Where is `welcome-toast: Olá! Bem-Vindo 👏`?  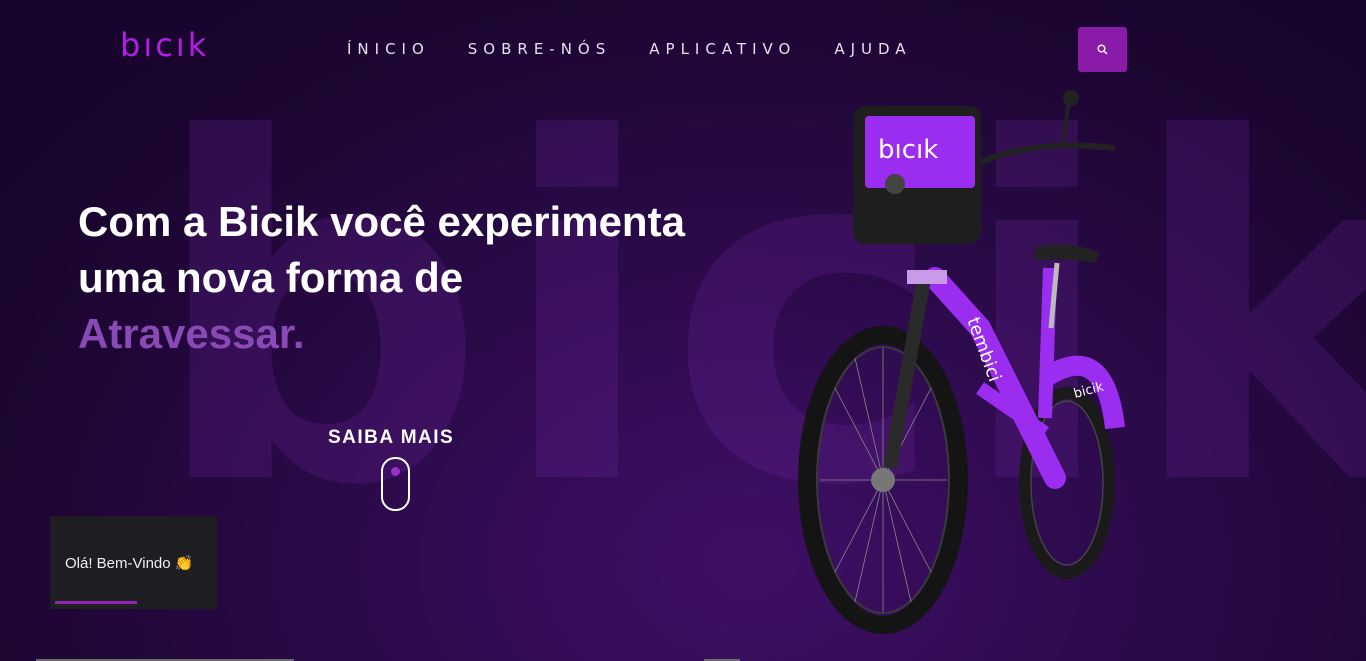
welcome-toast: Olá! Bem-Vindo 👏 is located at coordinates (133, 562).